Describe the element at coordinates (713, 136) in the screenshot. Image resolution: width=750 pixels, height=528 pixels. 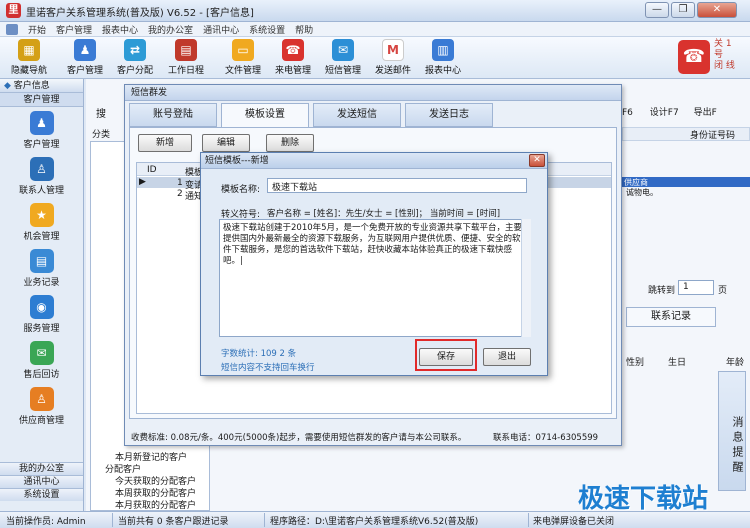
I see `column-id-card: 身份证号码` at that location.